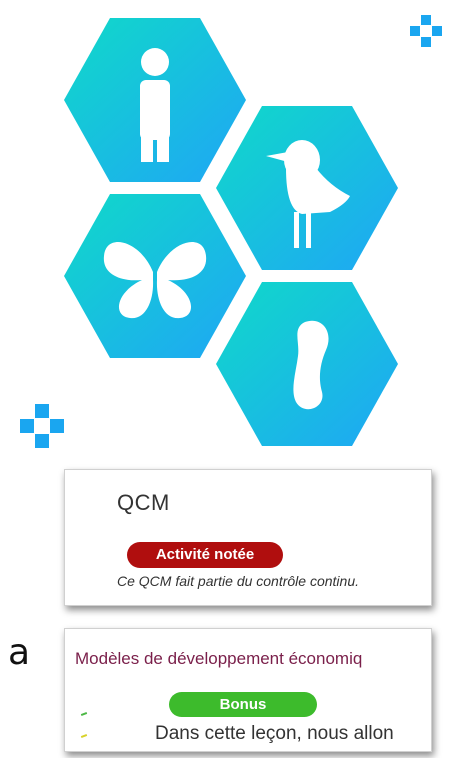 The height and width of the screenshot is (758, 454). What do you see at coordinates (155, 276) in the screenshot?
I see `hex-butterfly` at bounding box center [155, 276].